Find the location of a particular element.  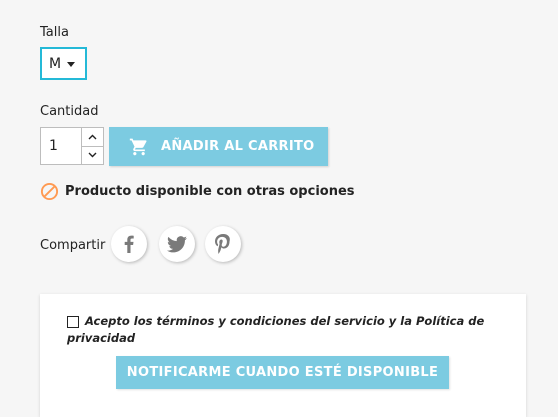

quantity-label: Cantidad is located at coordinates (69, 111).